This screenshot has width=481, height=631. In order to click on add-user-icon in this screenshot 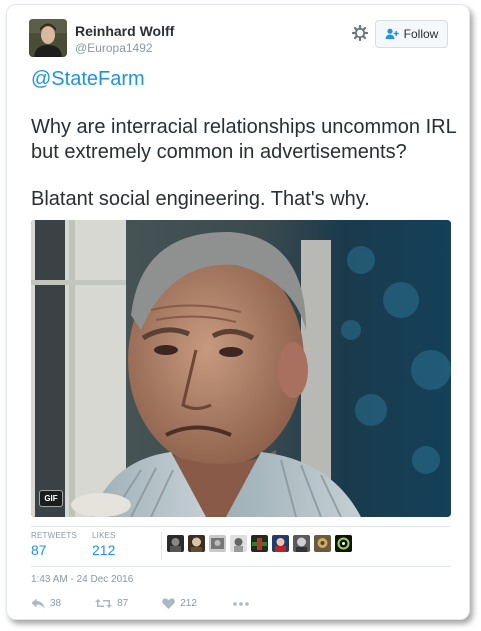, I will do `click(392, 33)`.